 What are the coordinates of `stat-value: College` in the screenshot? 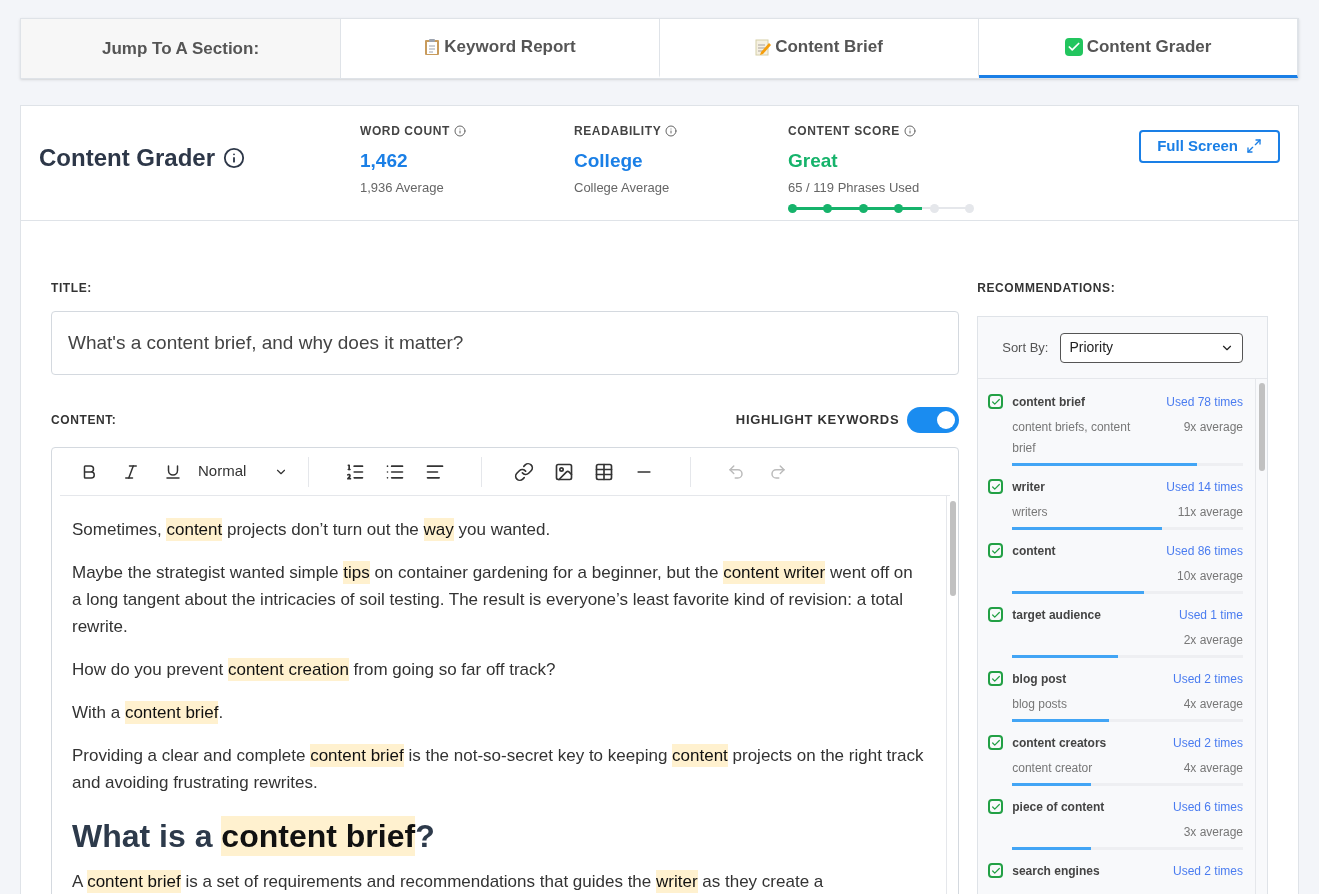 It's located at (609, 161).